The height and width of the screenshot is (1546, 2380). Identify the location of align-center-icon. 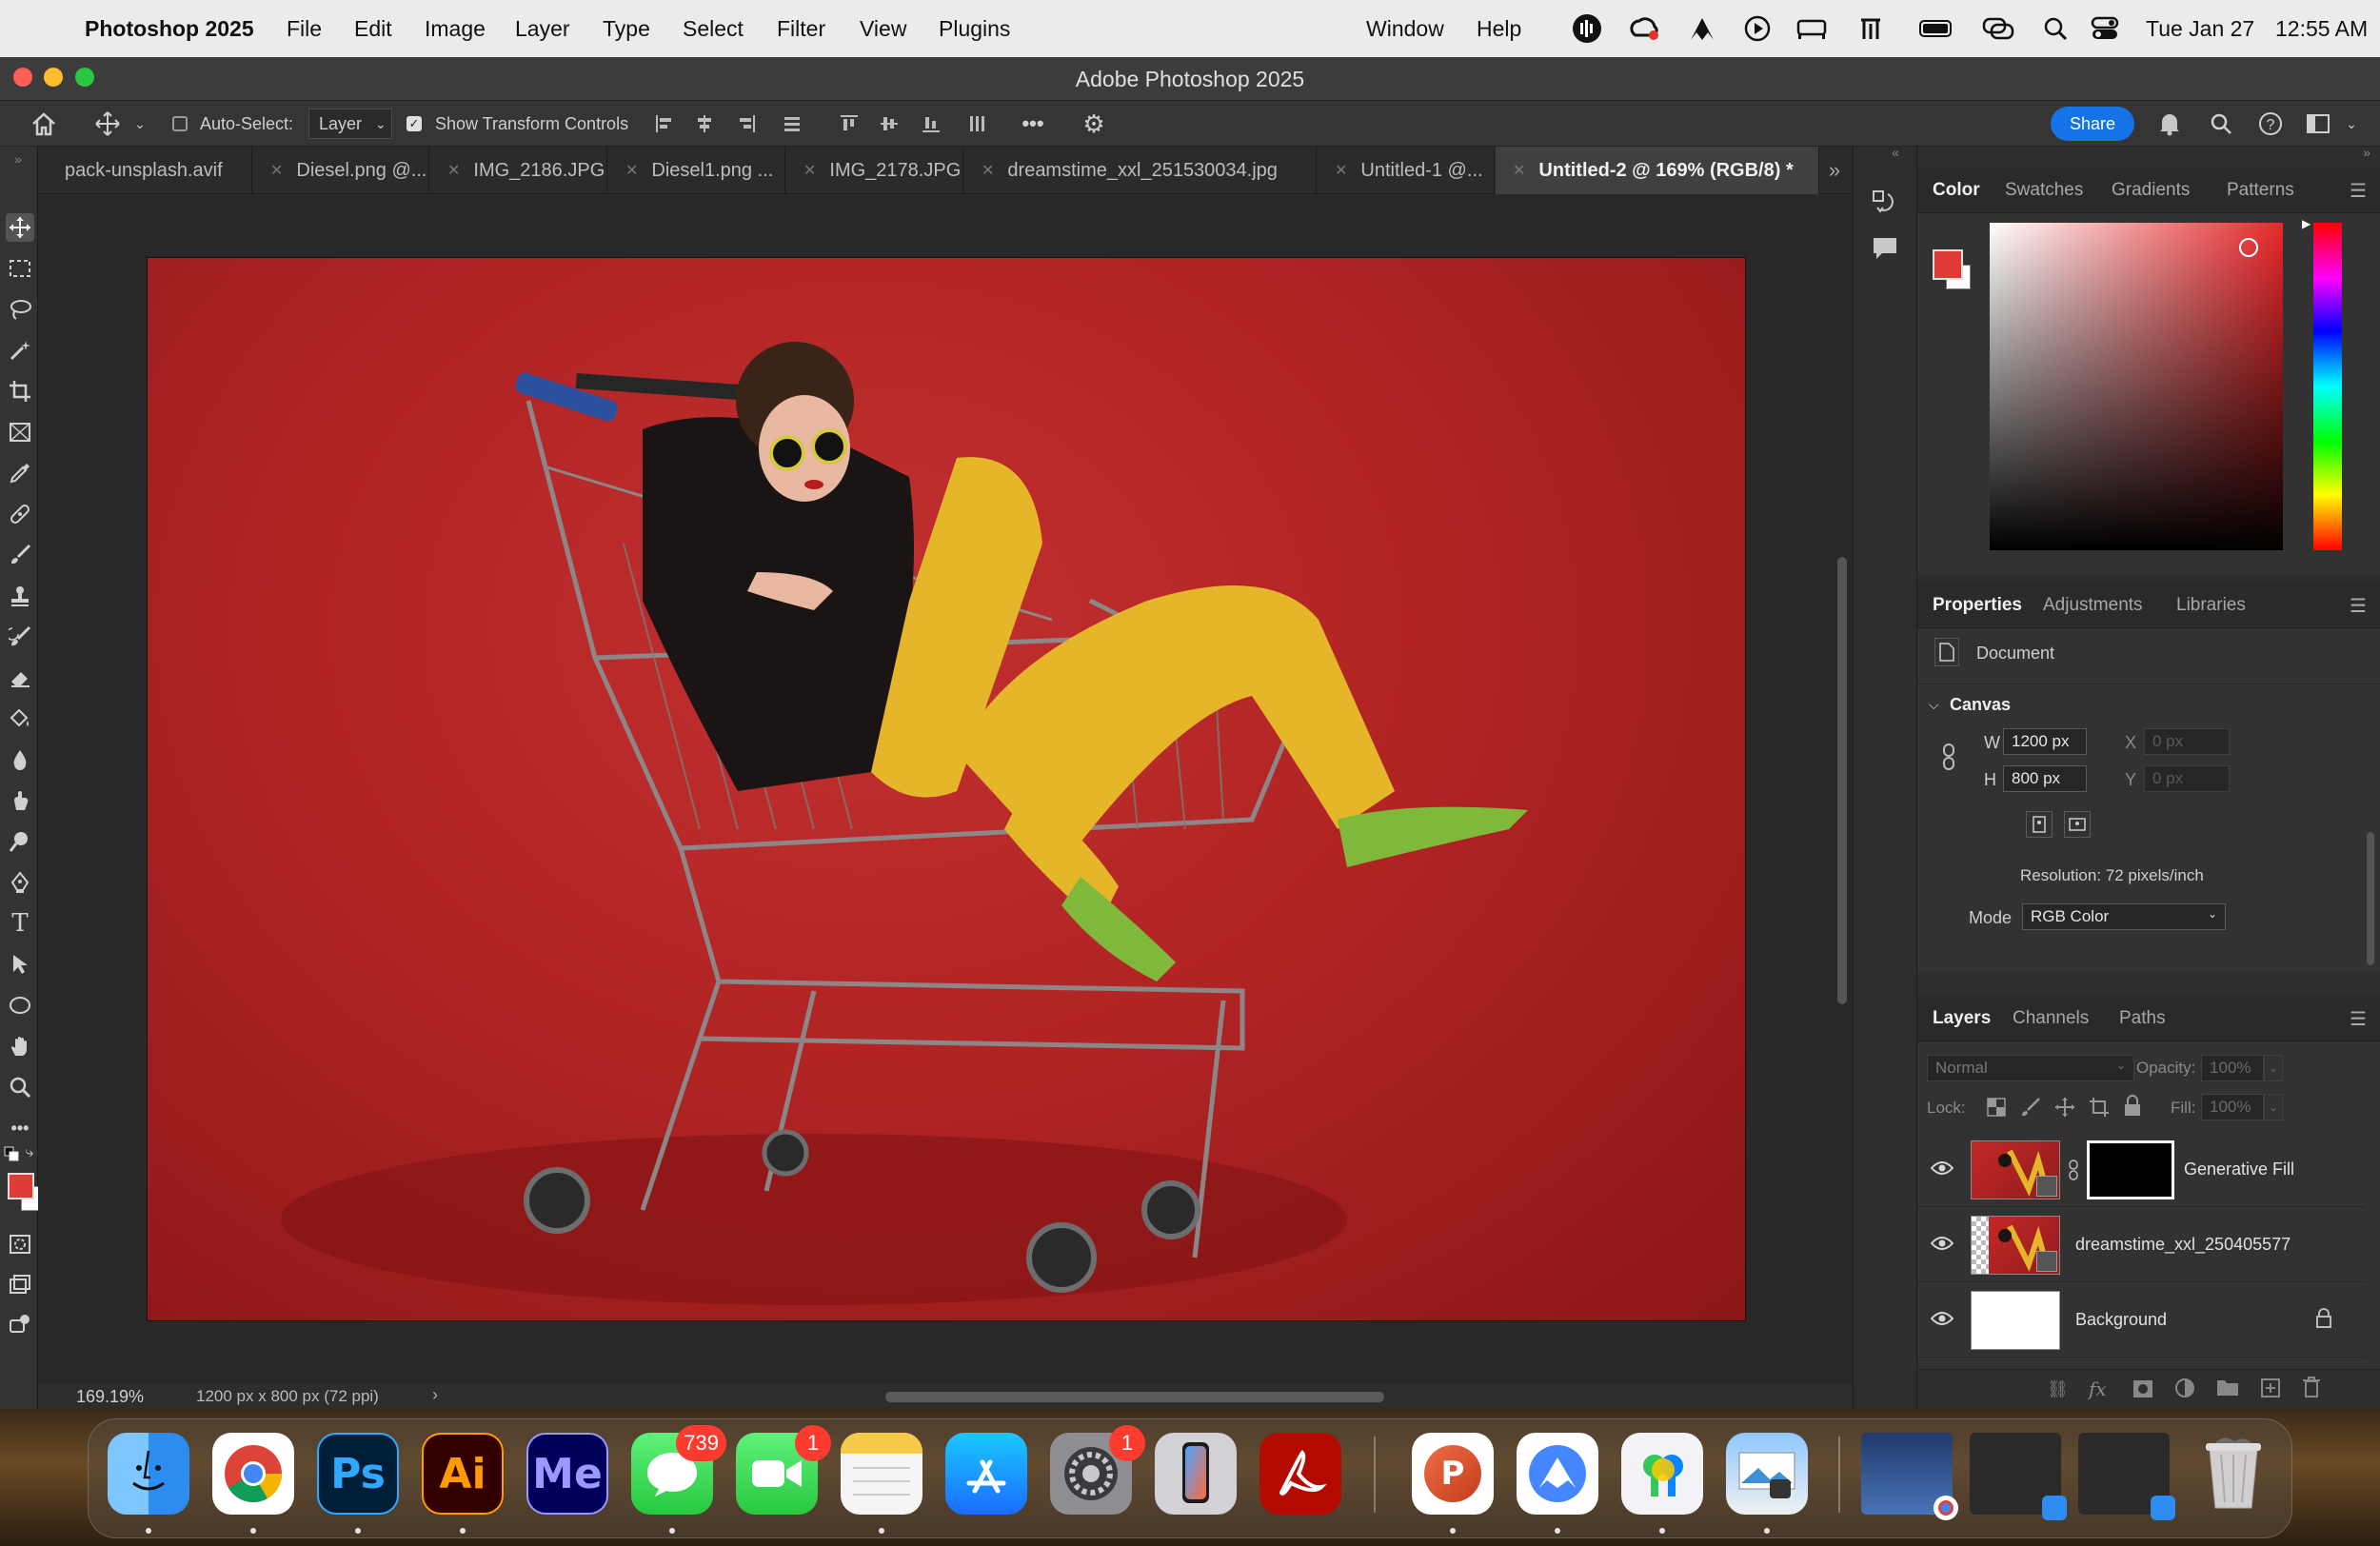
(704, 124).